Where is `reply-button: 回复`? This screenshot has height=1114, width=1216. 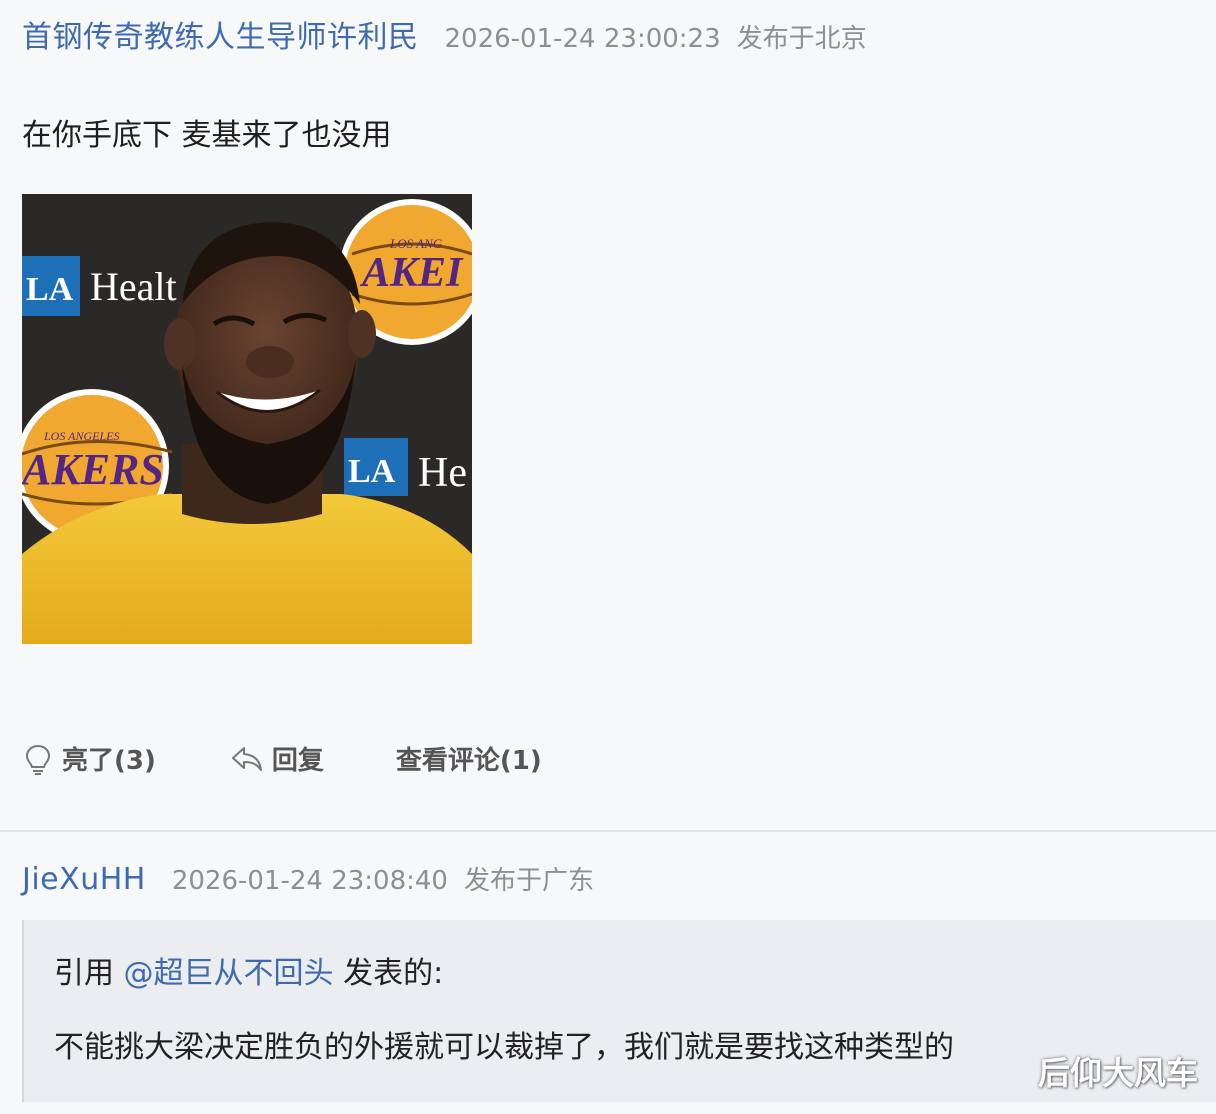
reply-button: 回复 is located at coordinates (277, 758).